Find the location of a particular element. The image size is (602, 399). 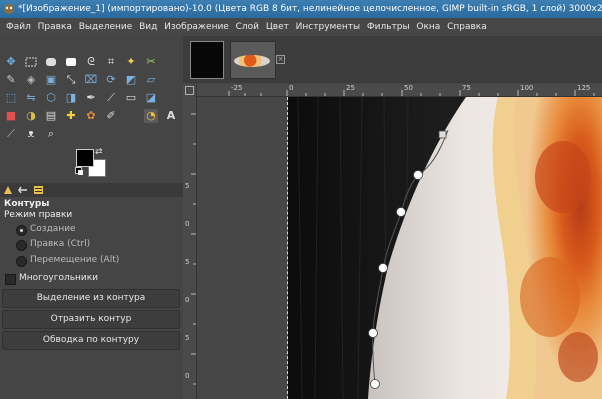

blur-icon: ⟋ is located at coordinates (11, 134).